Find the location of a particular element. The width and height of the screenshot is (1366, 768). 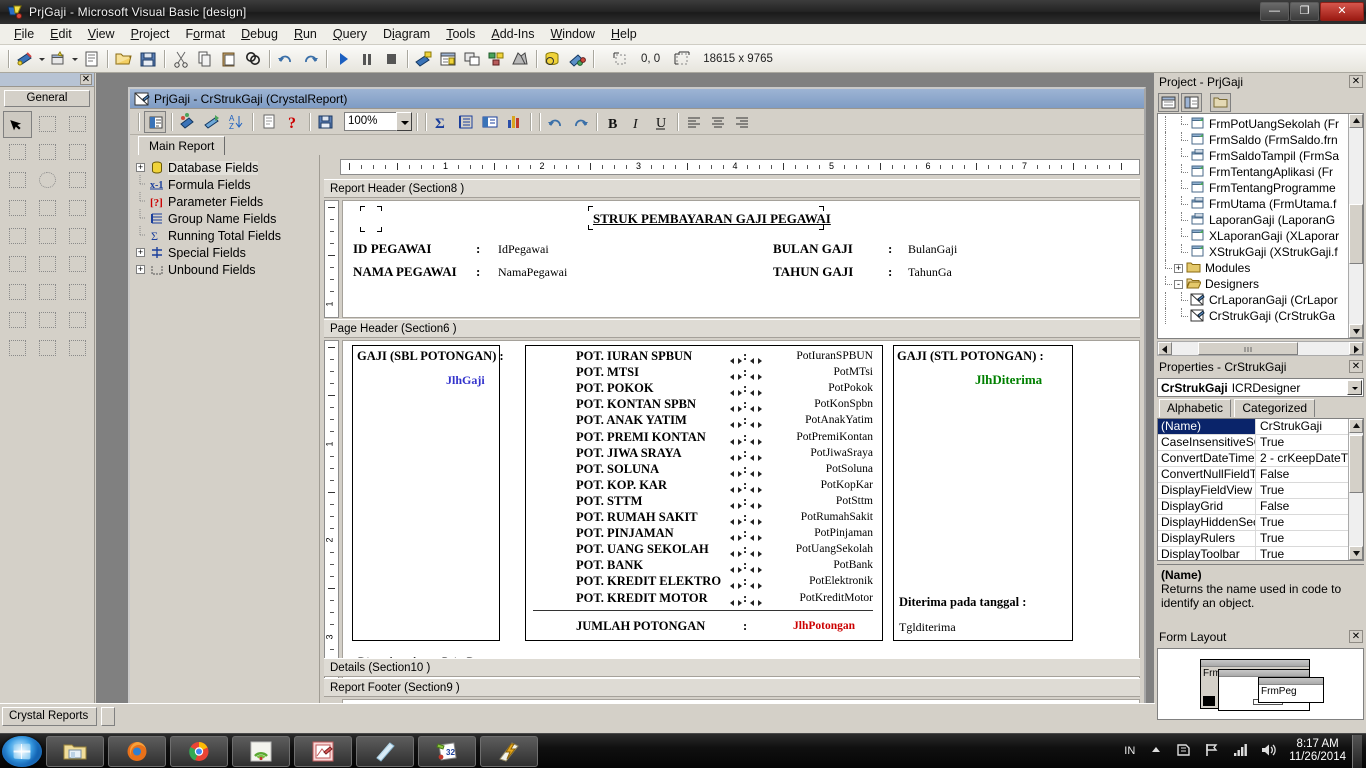

datalist-tool is located at coordinates (77, 320).